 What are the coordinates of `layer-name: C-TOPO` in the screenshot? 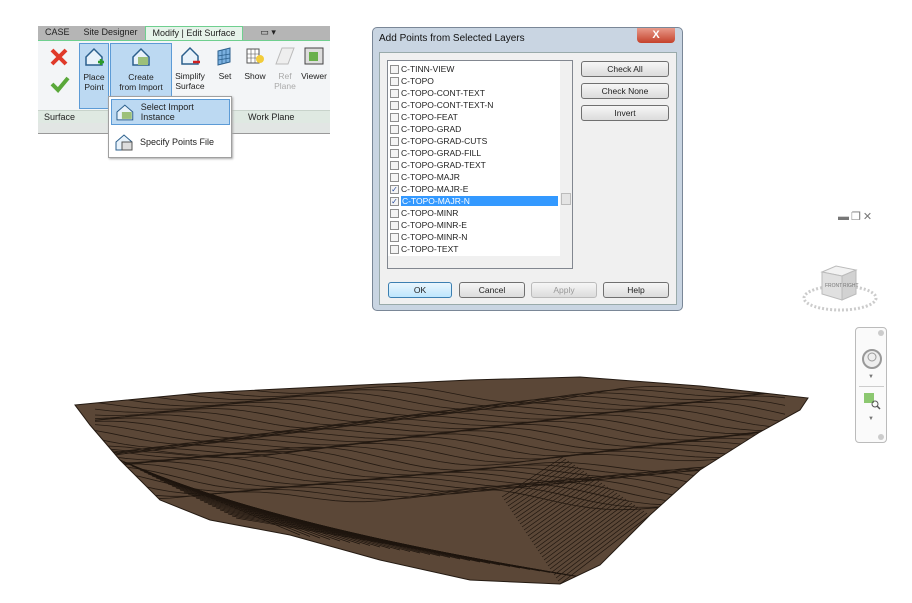 It's located at (417, 81).